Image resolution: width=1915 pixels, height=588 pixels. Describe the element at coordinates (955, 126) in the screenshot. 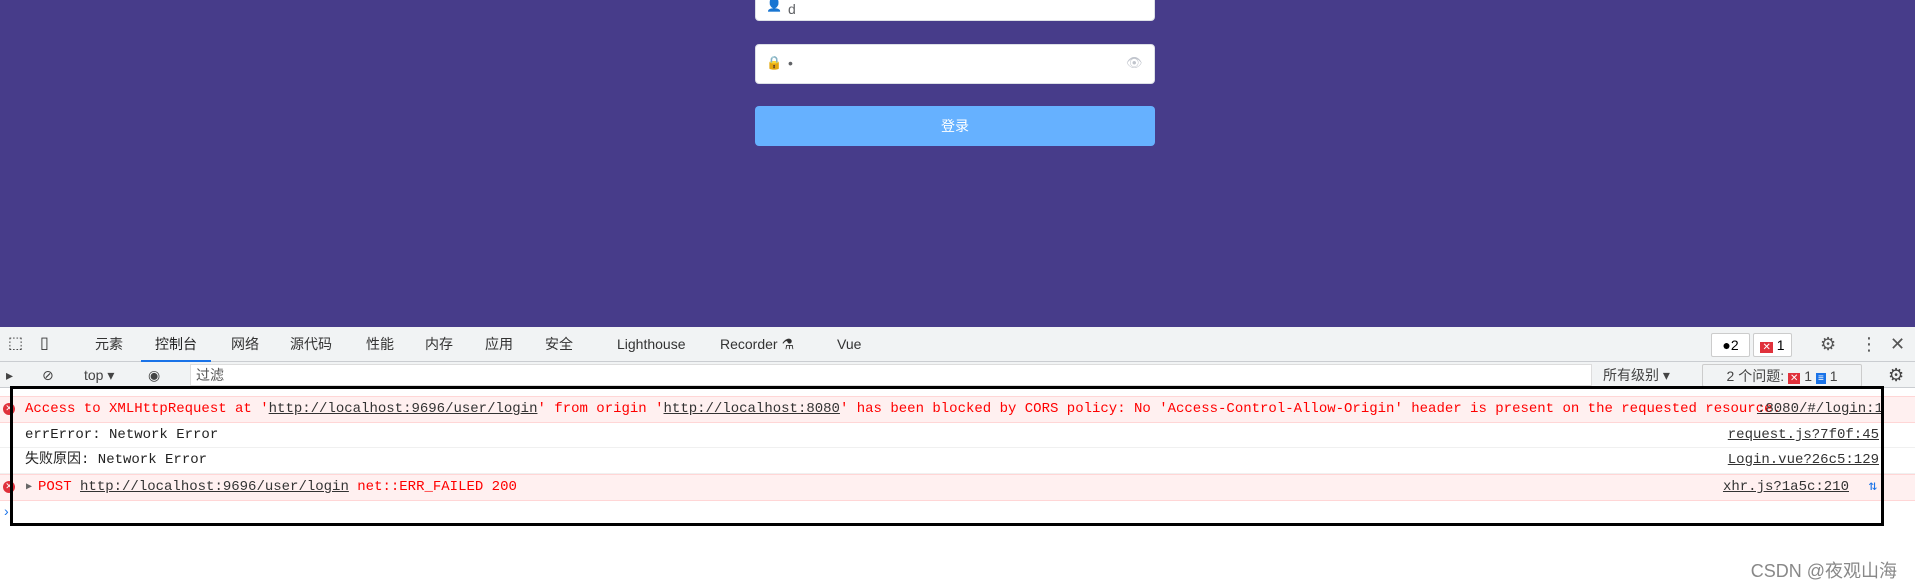

I see `login-button: 登录` at that location.